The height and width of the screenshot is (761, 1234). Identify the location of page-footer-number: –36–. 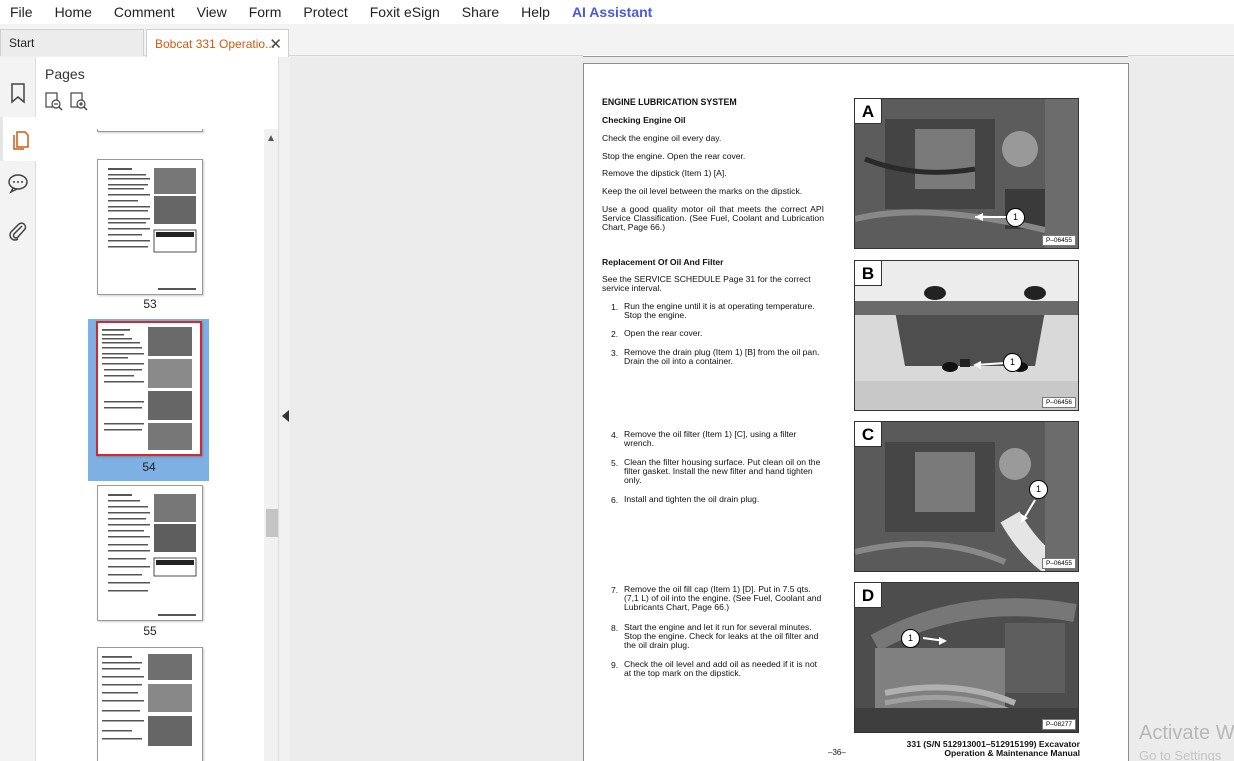
(837, 752).